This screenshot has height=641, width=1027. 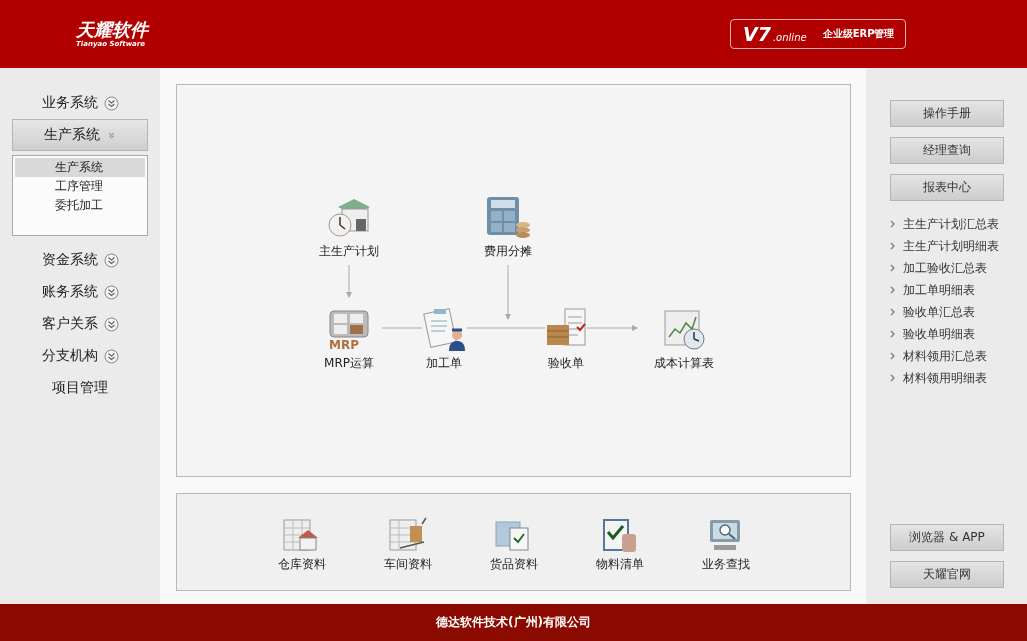 What do you see at coordinates (80, 205) in the screenshot?
I see `submenu-item: 委托加工` at bounding box center [80, 205].